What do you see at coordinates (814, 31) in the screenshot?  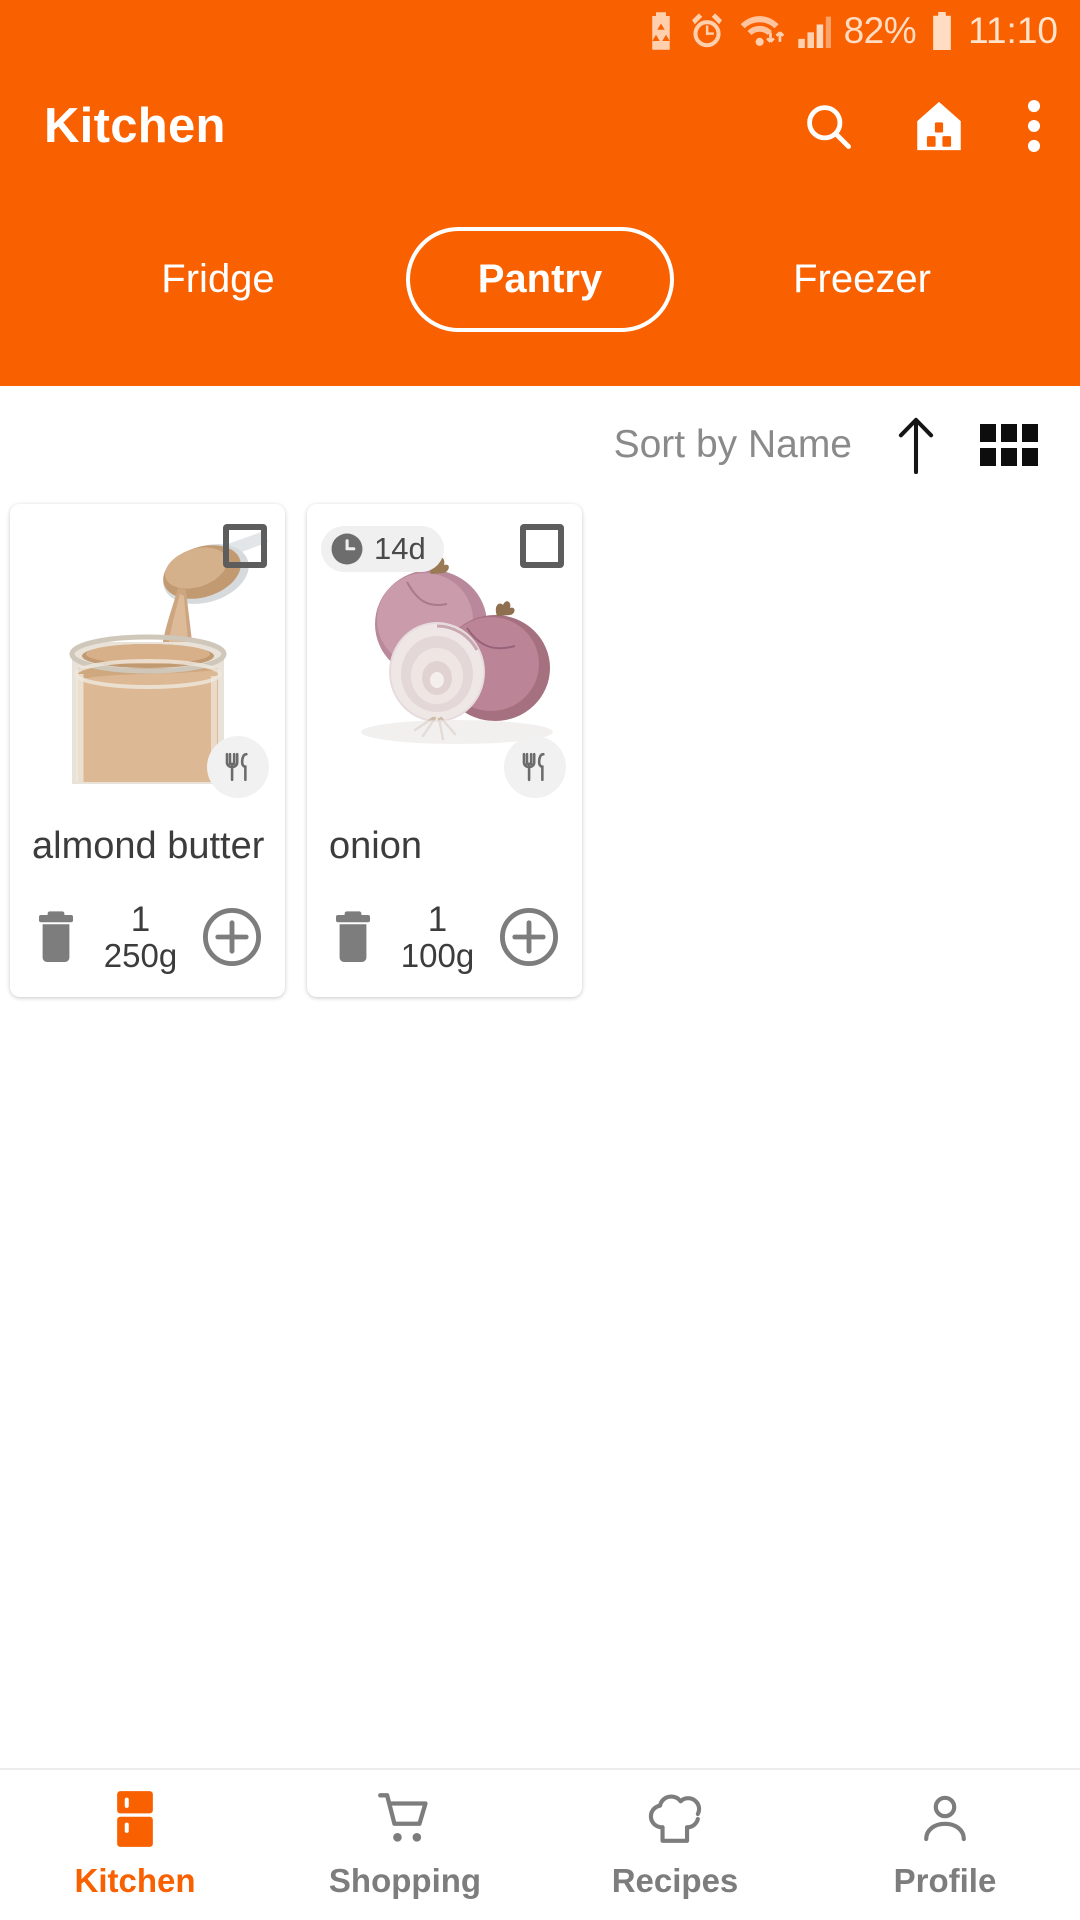 I see `signal-icon` at bounding box center [814, 31].